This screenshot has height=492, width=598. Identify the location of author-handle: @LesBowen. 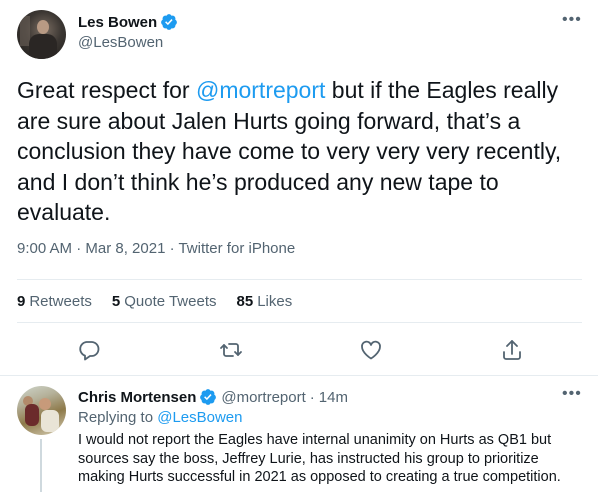
(120, 42).